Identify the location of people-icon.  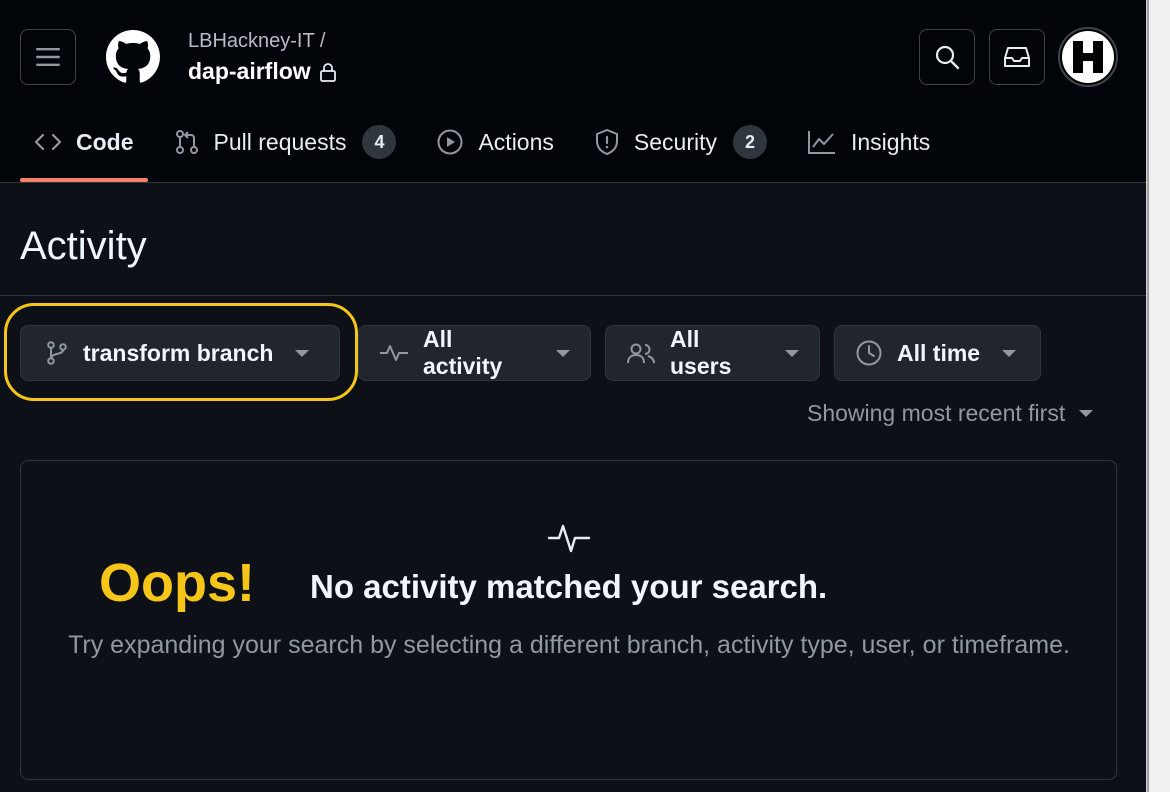
(641, 353).